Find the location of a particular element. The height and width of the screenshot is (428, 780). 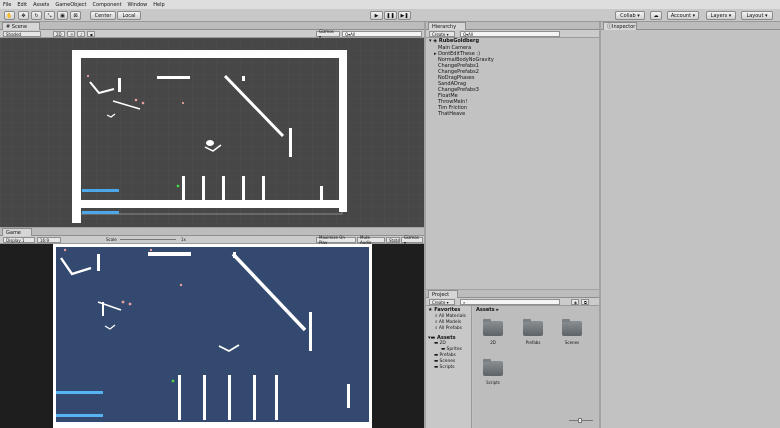

lighting-toggle: ☼ is located at coordinates (71, 34).